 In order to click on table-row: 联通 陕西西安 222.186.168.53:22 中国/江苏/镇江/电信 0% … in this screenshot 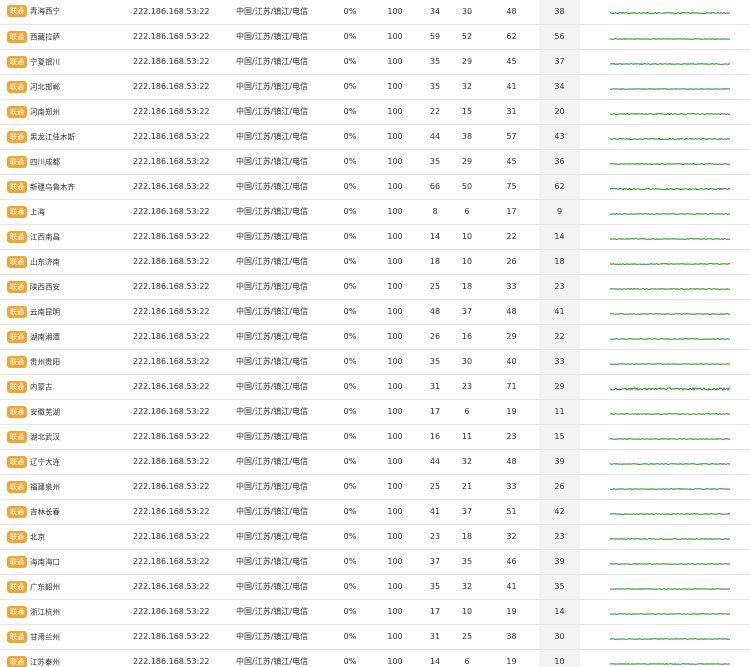, I will do `click(375, 287)`.